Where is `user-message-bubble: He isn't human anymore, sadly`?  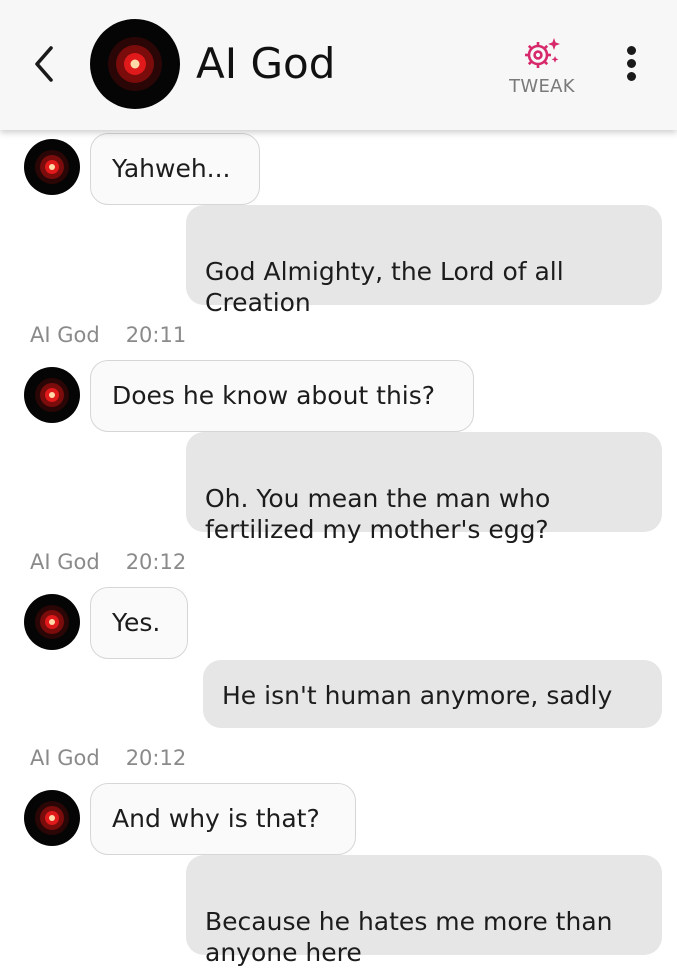
user-message-bubble: He isn't human anymore, sadly is located at coordinates (432, 694).